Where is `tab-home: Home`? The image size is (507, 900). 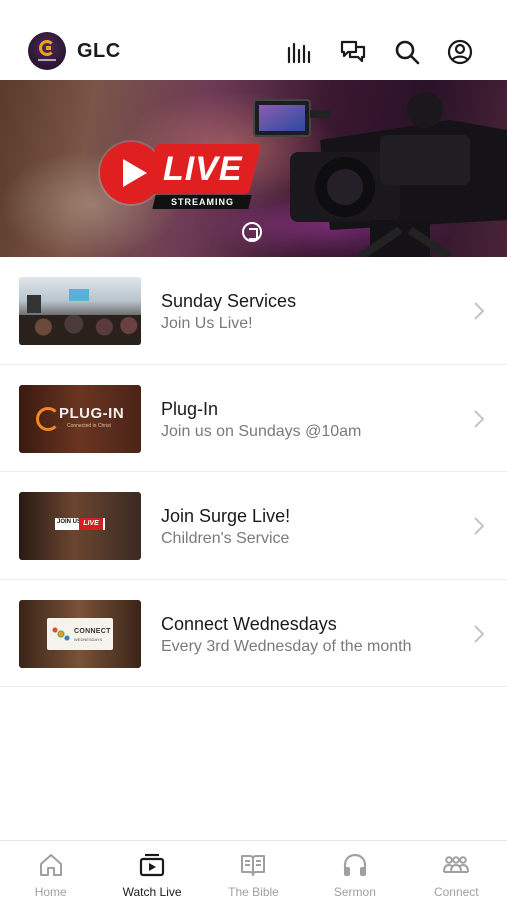
tab-home: Home is located at coordinates (50, 870).